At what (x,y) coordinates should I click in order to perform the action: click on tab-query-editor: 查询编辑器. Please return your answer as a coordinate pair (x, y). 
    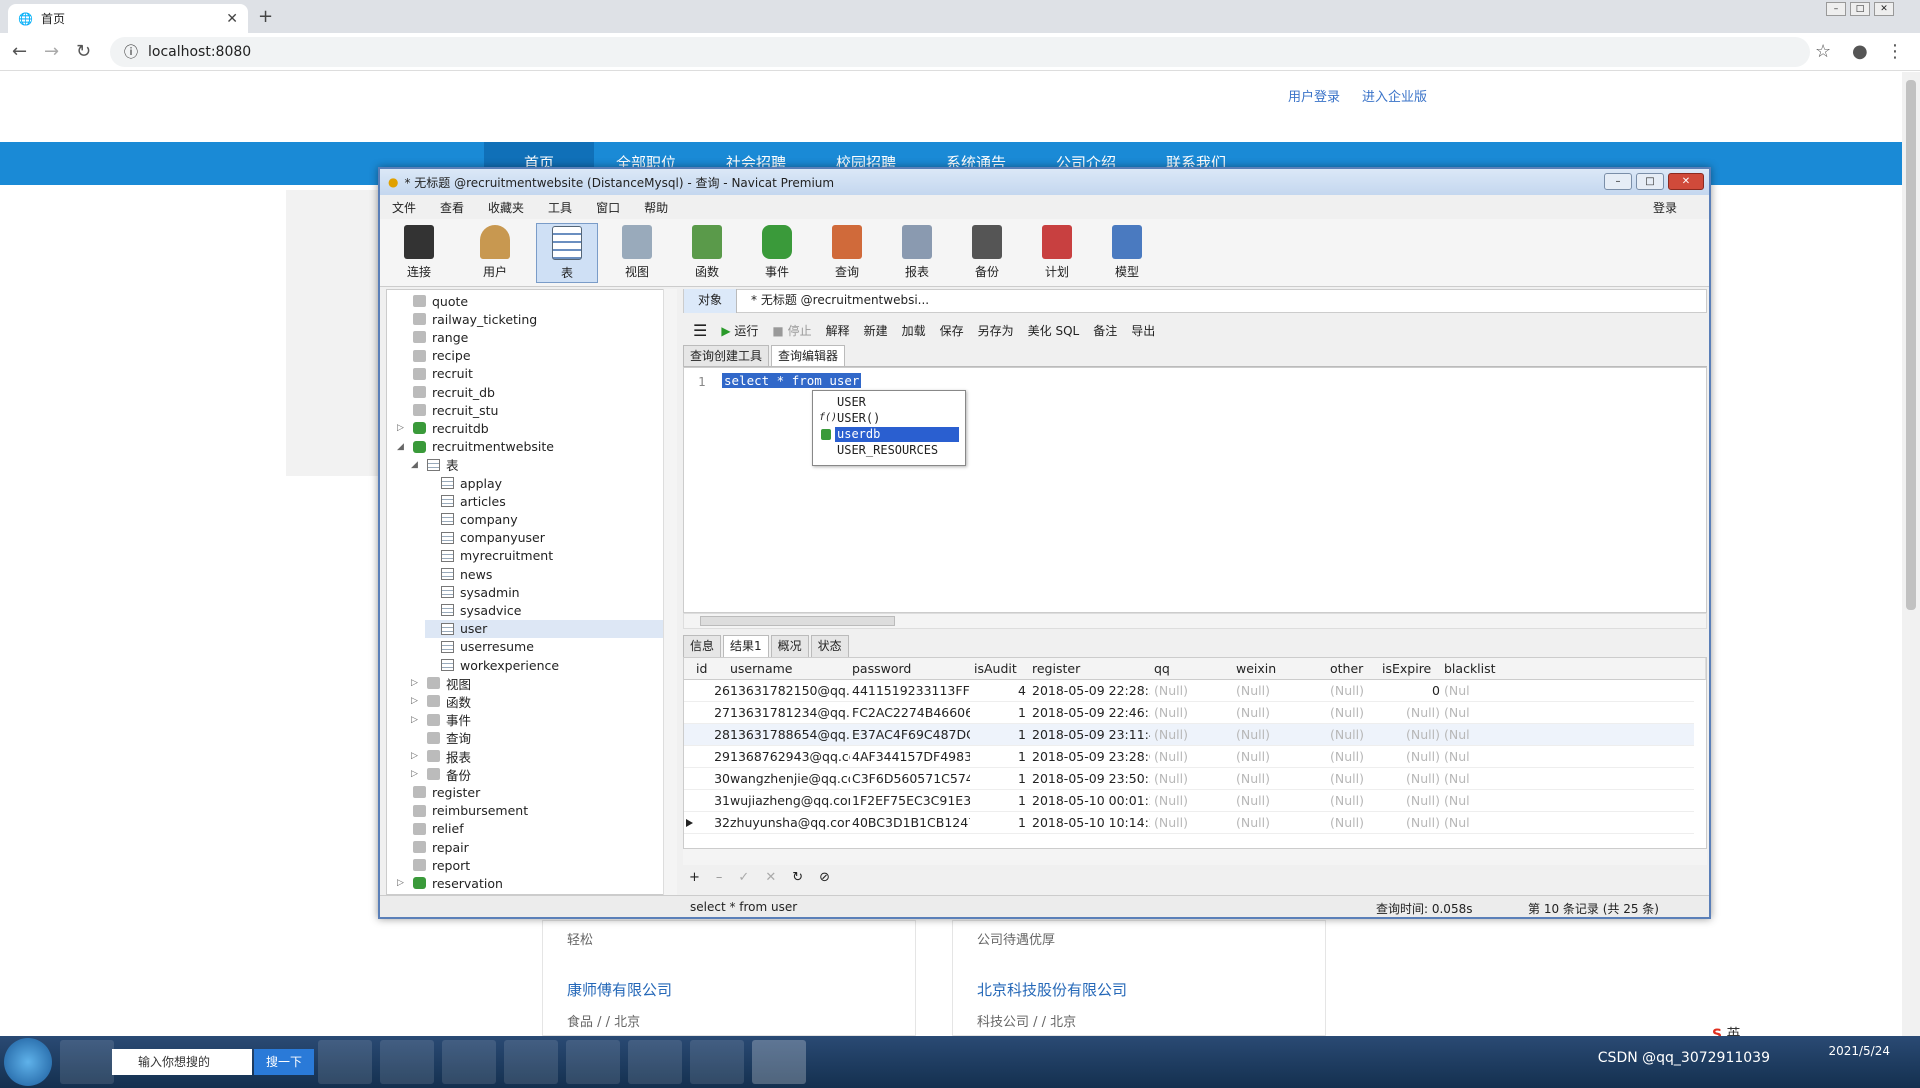
    Looking at the image, I should click on (808, 355).